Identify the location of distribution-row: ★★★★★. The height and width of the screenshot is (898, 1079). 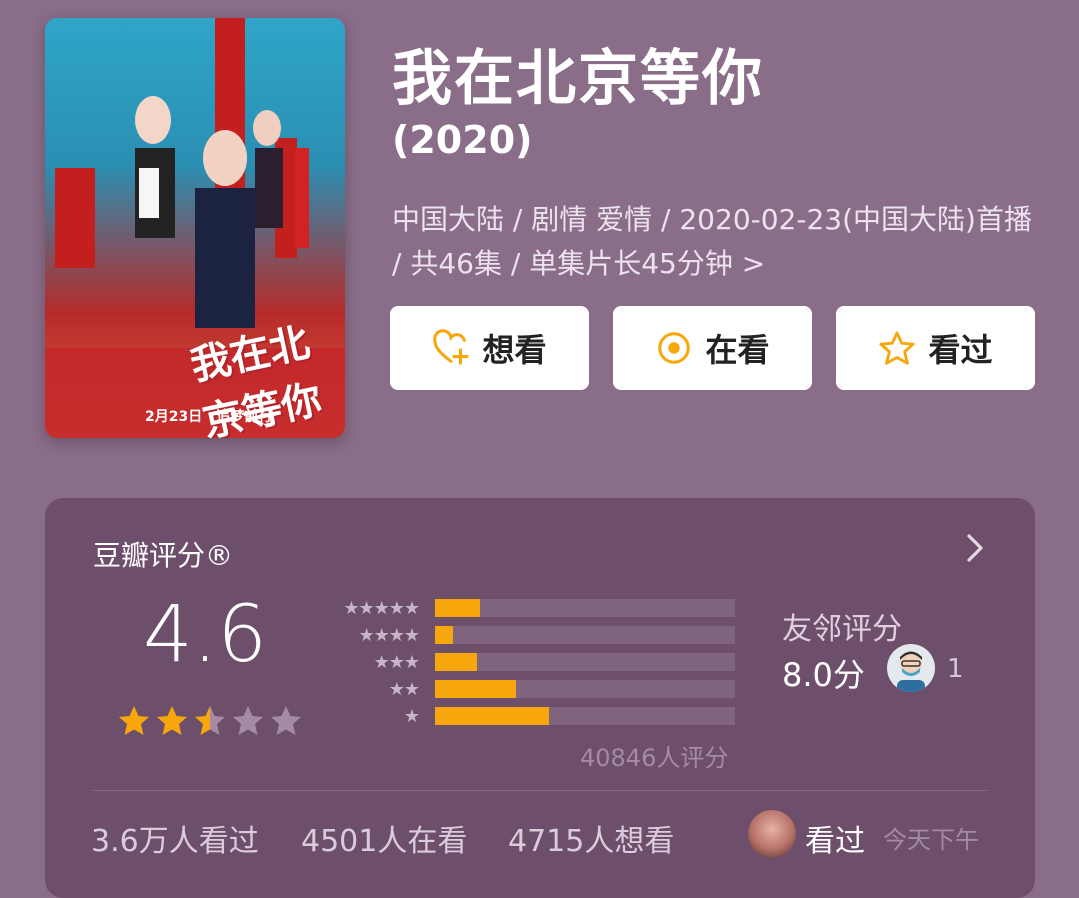
(524, 608).